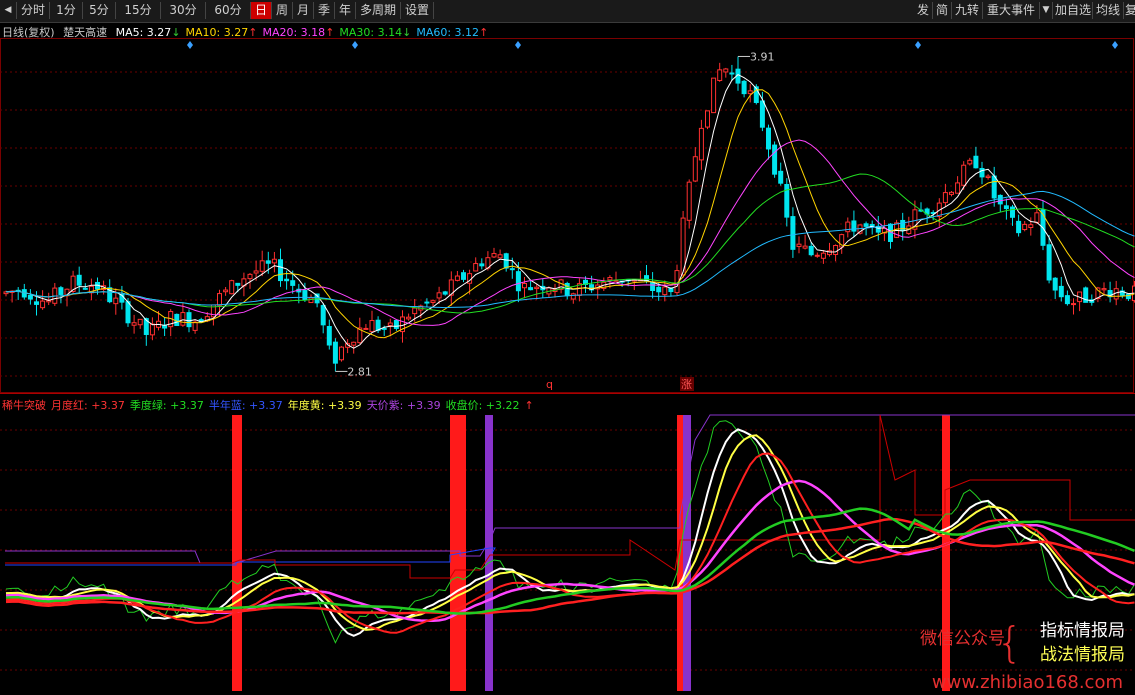 The width and height of the screenshot is (1135, 695). I want to click on high-price-label: 3.91, so click(762, 56).